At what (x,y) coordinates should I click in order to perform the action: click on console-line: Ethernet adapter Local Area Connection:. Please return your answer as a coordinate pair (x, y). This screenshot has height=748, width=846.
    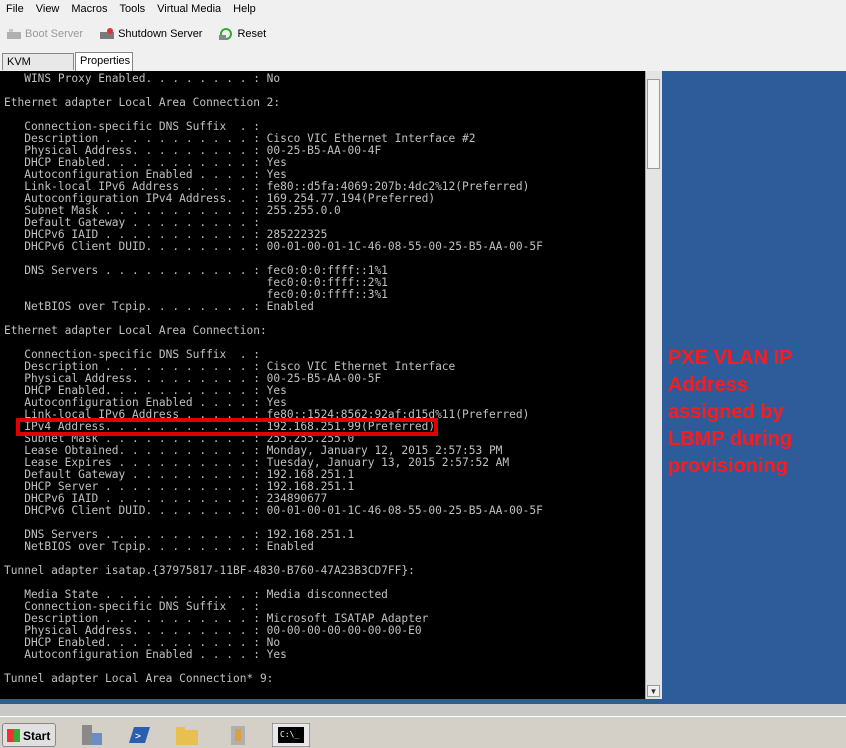
    Looking at the image, I should click on (135, 330).